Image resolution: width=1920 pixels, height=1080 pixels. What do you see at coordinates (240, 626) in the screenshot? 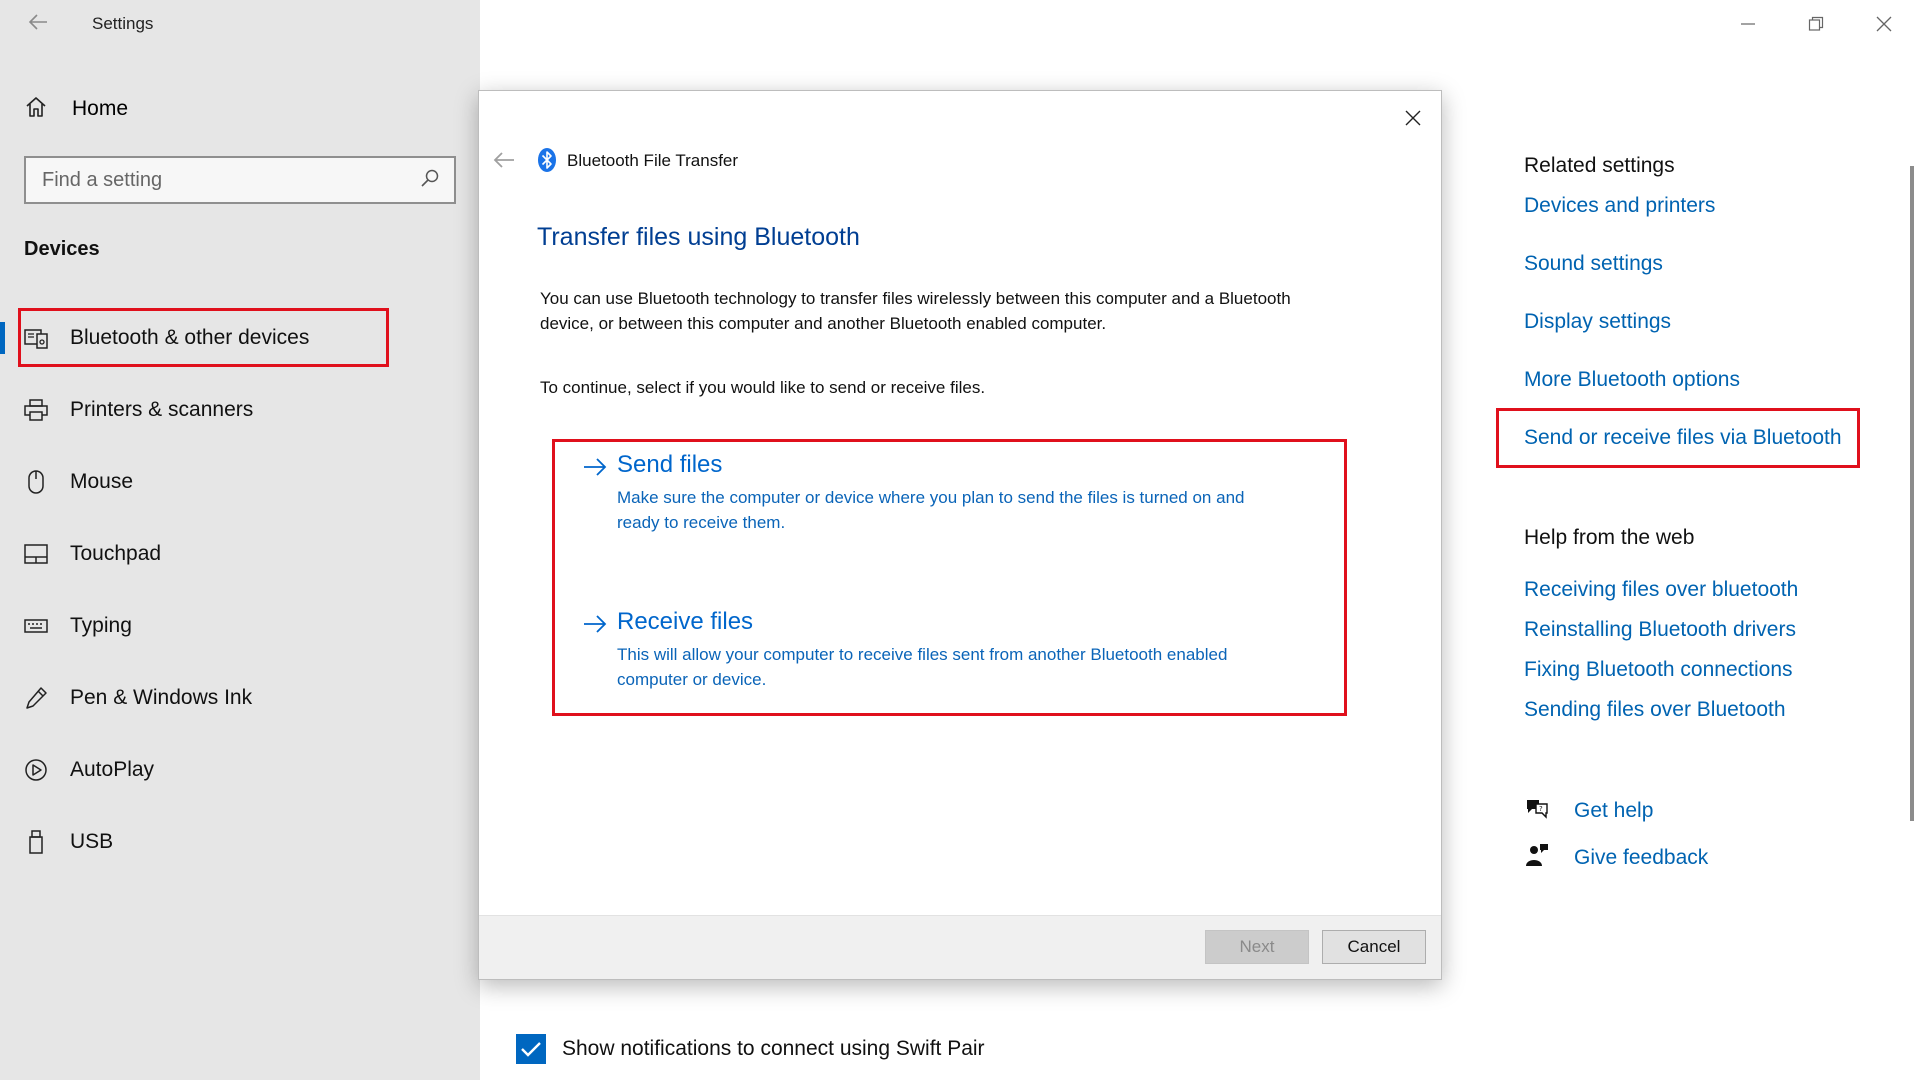
I see `sidebar-item-typing: Typing` at bounding box center [240, 626].